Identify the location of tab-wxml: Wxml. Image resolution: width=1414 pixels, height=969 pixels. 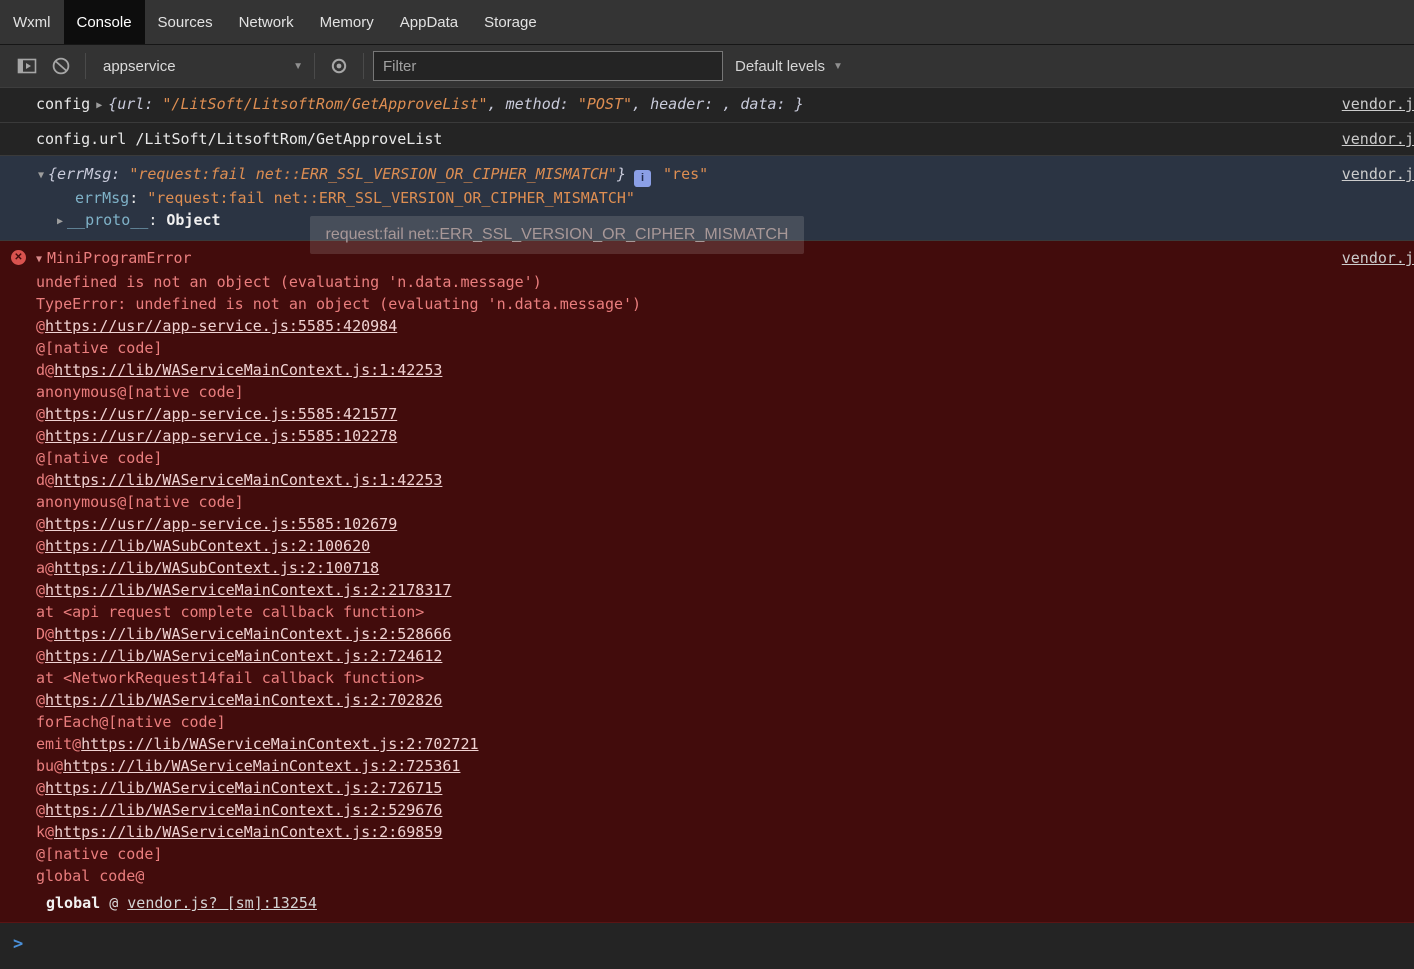
(32, 22).